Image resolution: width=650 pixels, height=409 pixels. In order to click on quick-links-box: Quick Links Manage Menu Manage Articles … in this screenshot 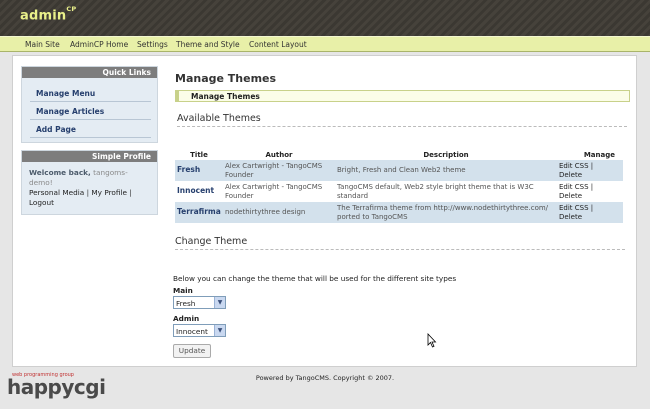, I will do `click(89, 104)`.